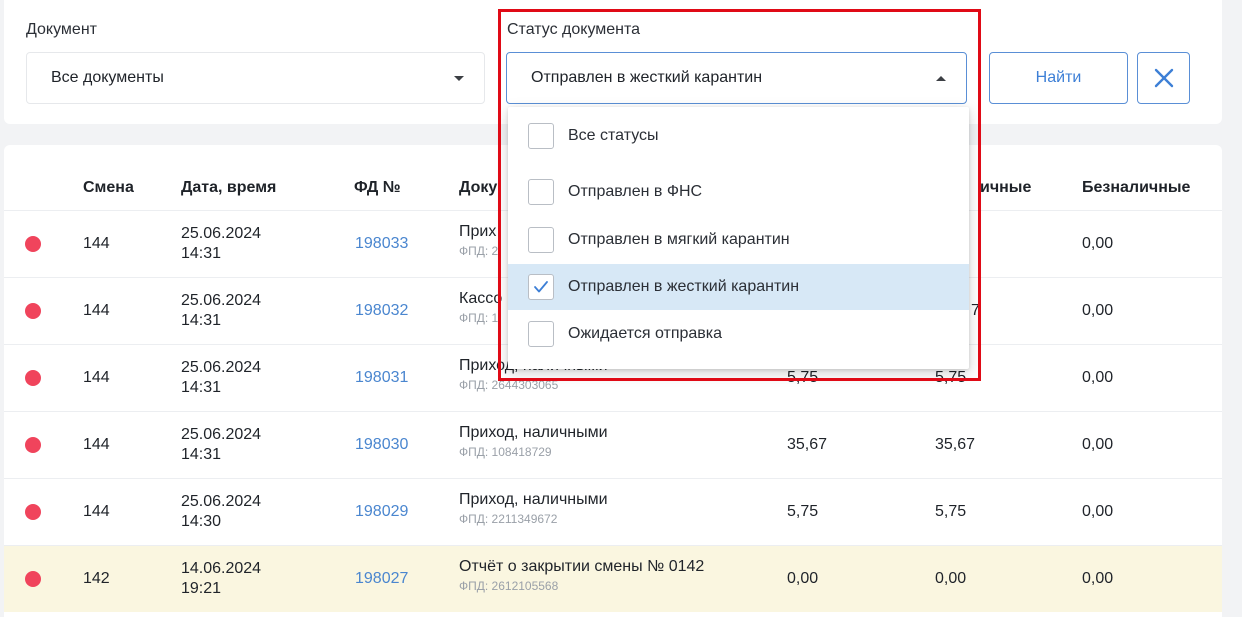 This screenshot has width=1242, height=617. What do you see at coordinates (738, 192) in the screenshot?
I see `status-option-fns: Отправлен в ФНС` at bounding box center [738, 192].